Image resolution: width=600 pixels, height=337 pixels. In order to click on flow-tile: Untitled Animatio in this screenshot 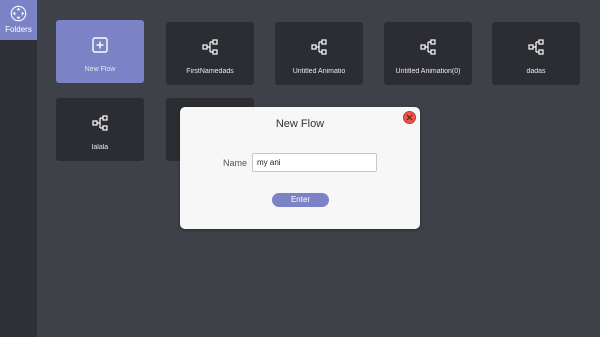, I will do `click(319, 53)`.